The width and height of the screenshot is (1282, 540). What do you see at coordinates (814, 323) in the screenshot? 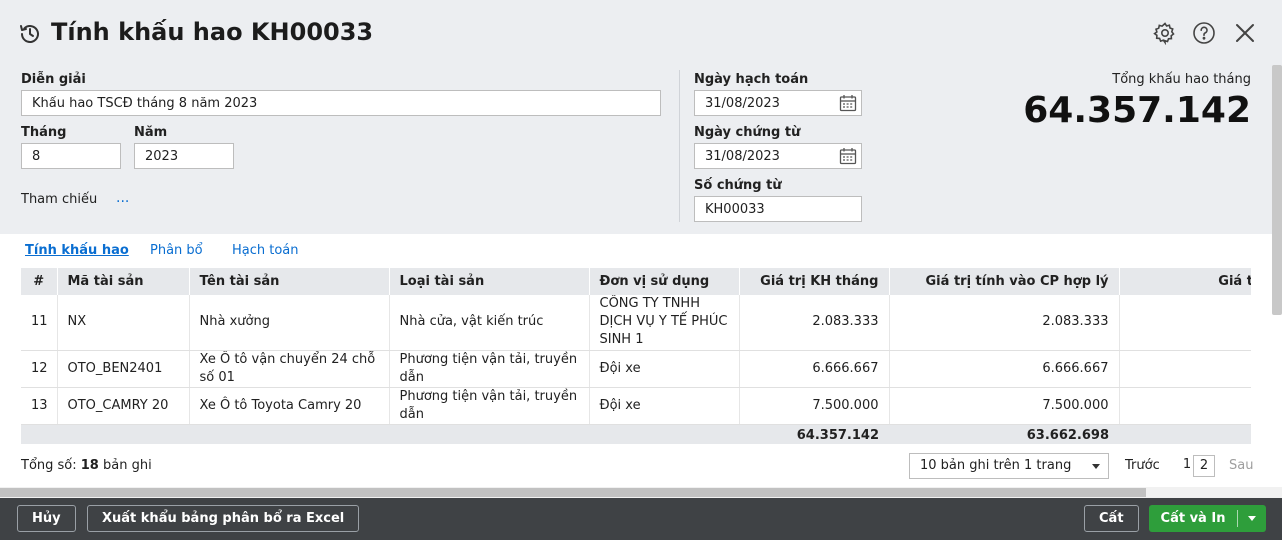
I see `cell-monthly-value: 2.083.333` at bounding box center [814, 323].